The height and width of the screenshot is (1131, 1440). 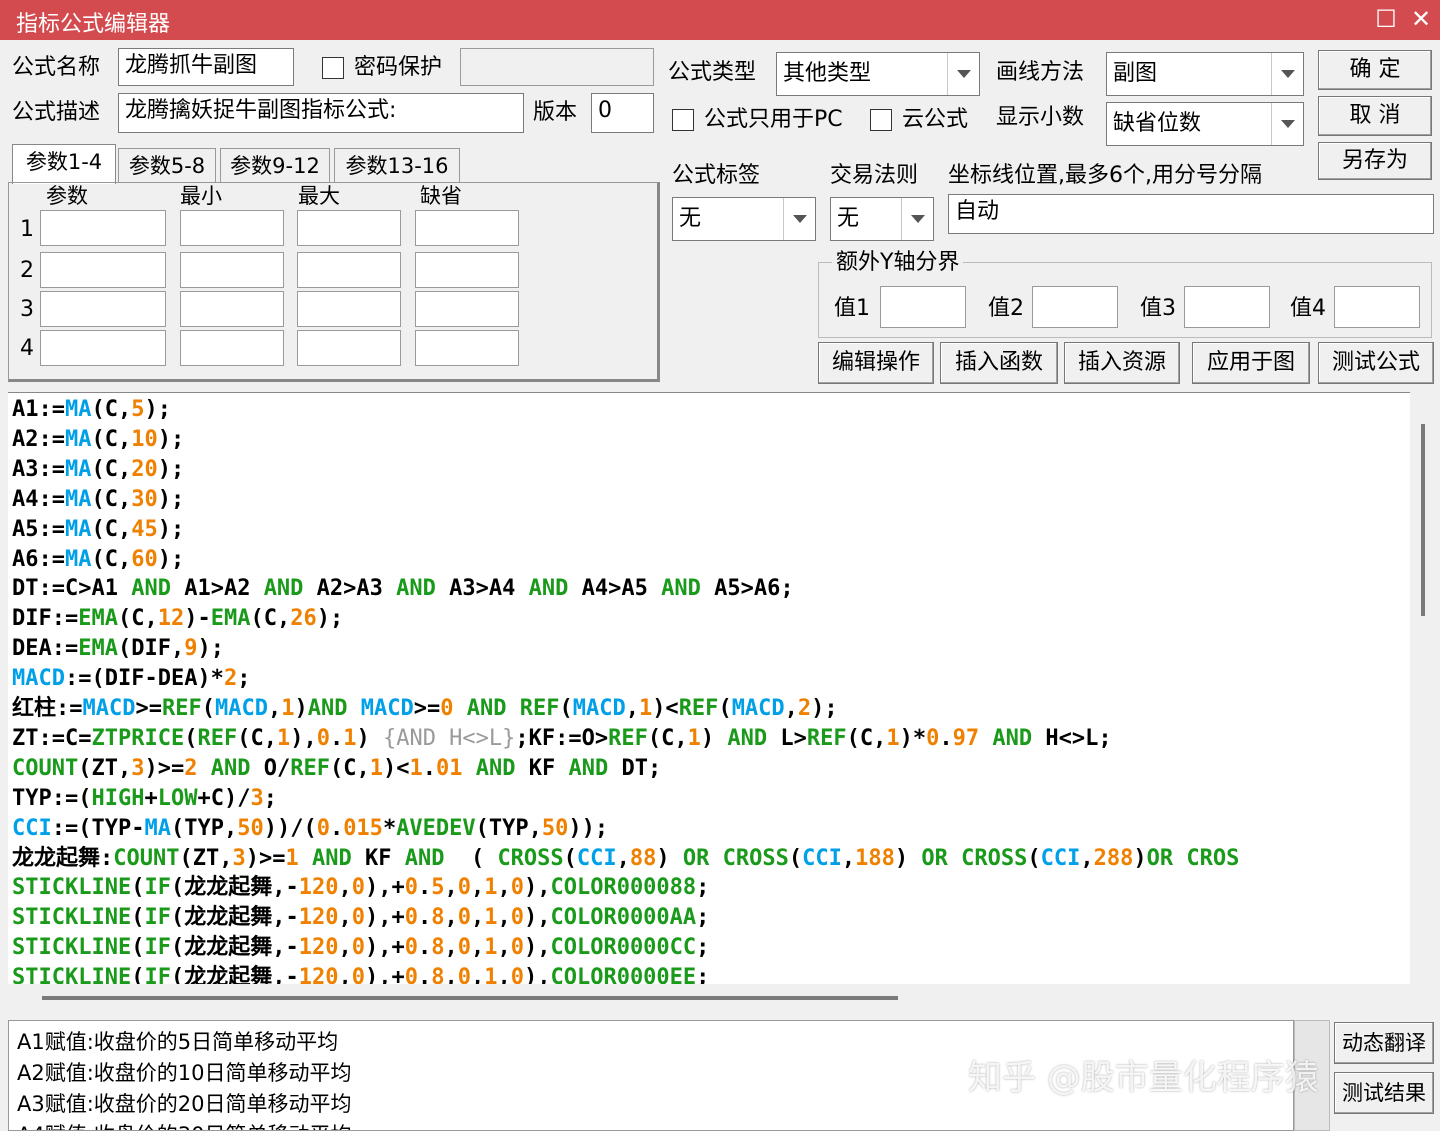 I want to click on code-line: DEA:=EMA(DIF,9);, so click(x=118, y=649).